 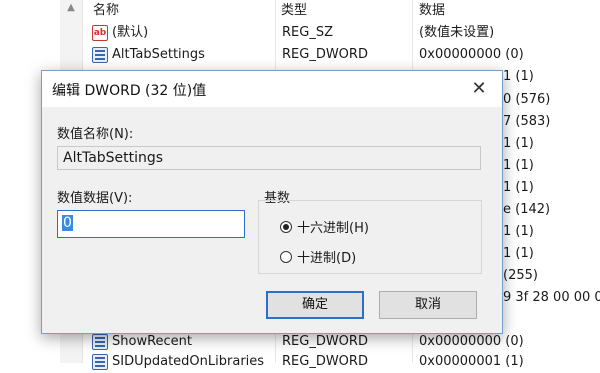 I want to click on dialog-titlebar: 编辑 DWORD (32 位)值 ✕, so click(x=272, y=89).